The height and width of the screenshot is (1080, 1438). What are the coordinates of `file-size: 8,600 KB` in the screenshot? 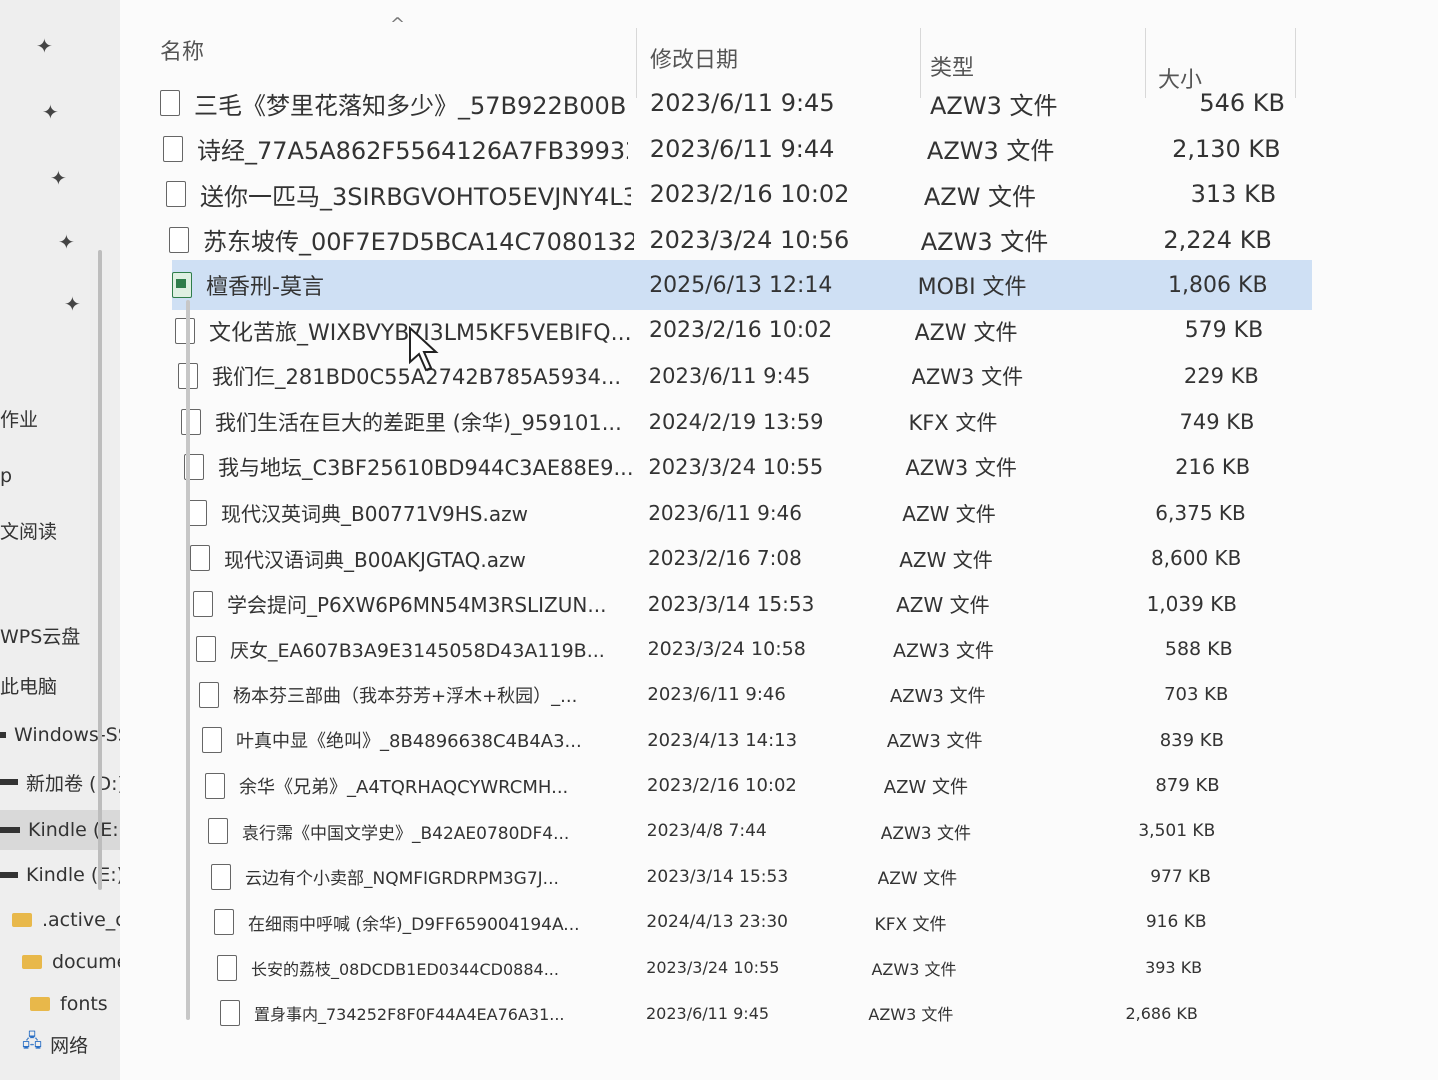 It's located at (1196, 558).